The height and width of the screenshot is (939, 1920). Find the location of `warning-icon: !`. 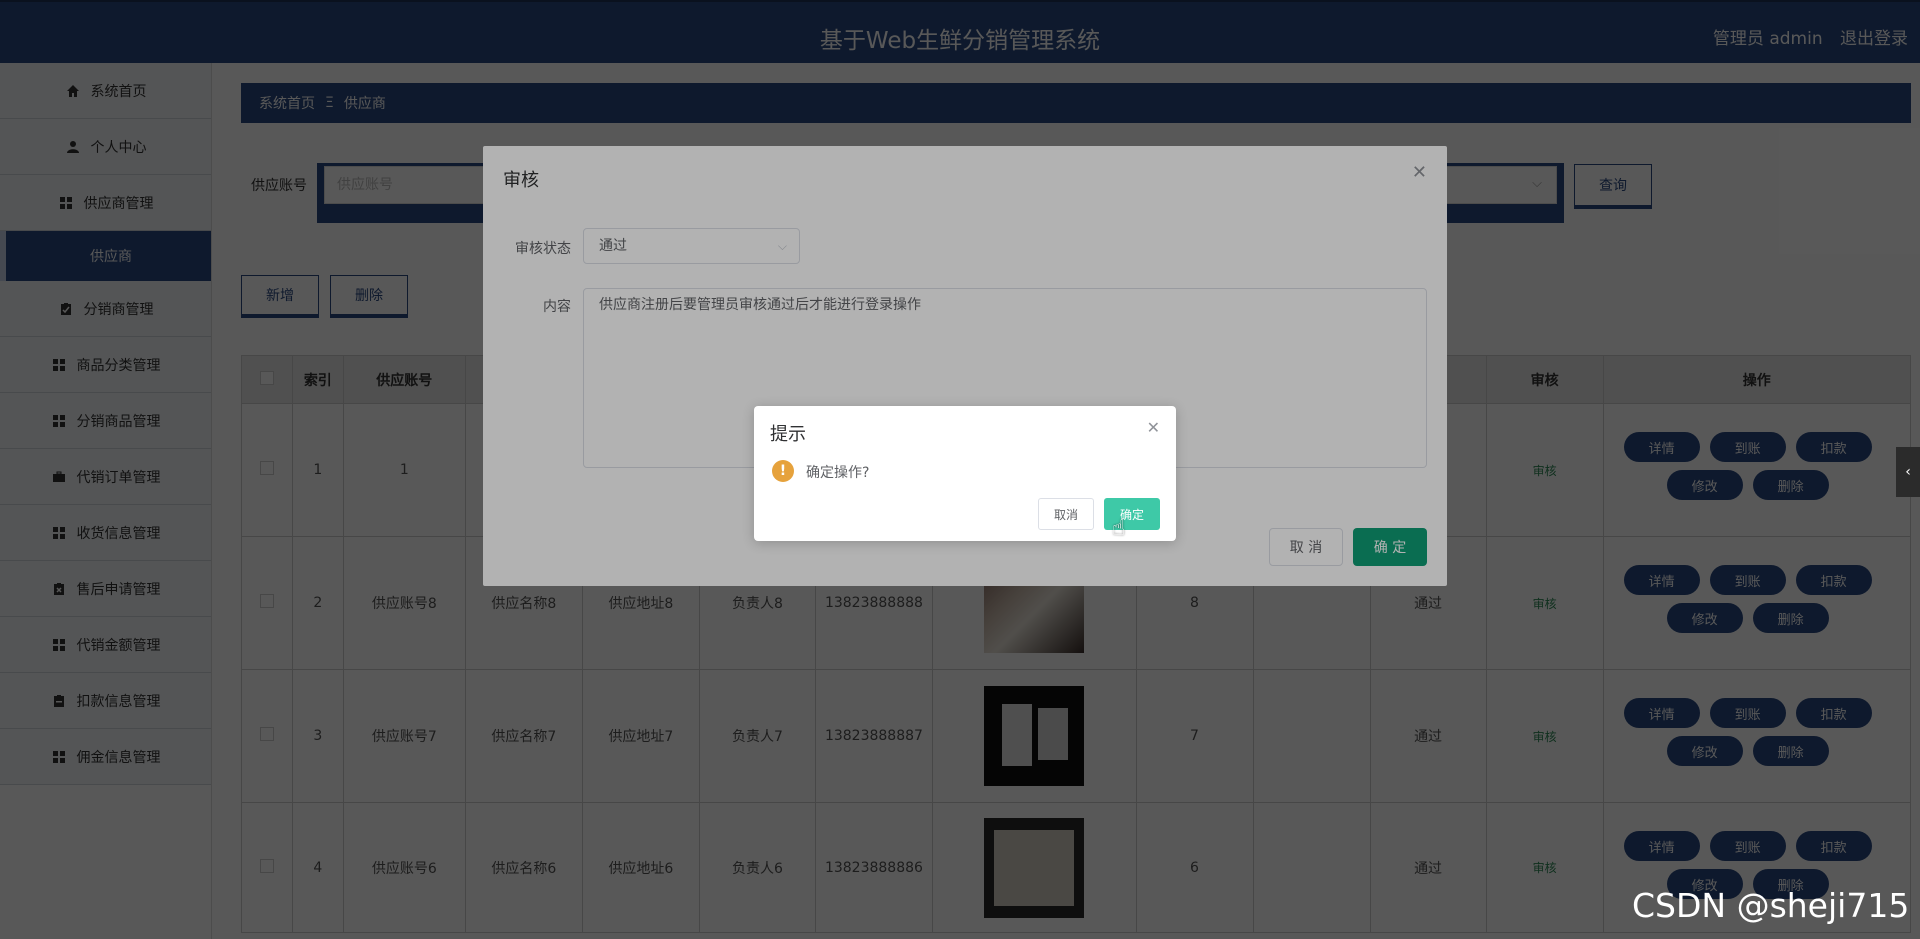

warning-icon: ! is located at coordinates (783, 471).